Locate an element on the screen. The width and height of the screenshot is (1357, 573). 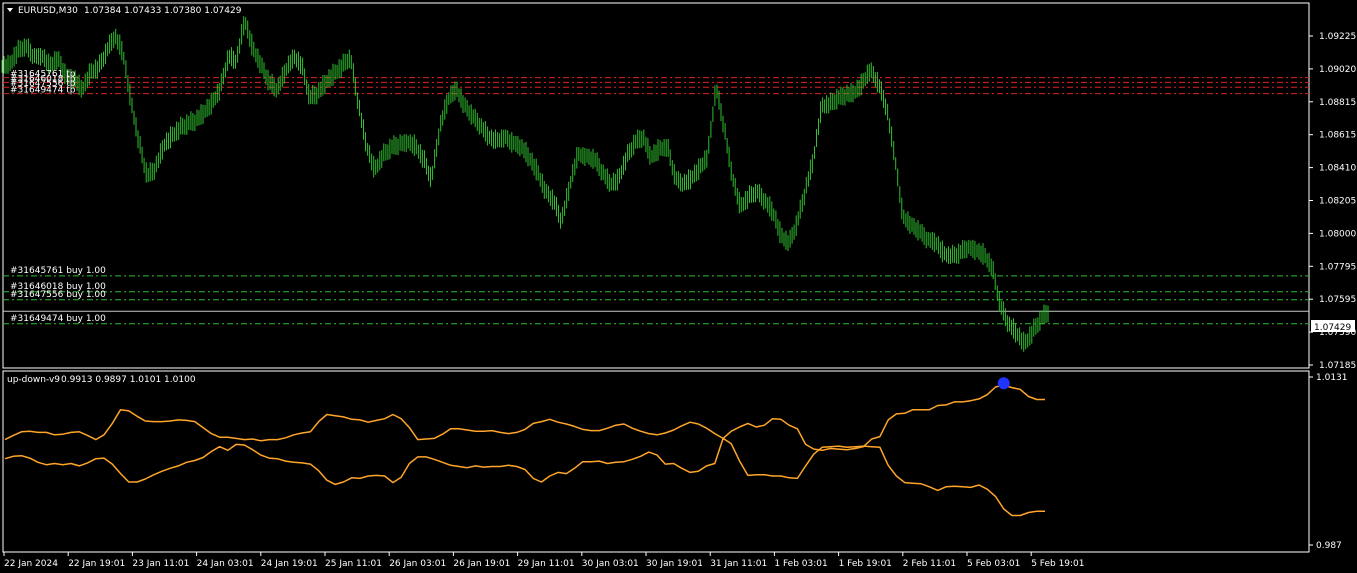
price-tick-label: 1.08410 is located at coordinates (1337, 169).